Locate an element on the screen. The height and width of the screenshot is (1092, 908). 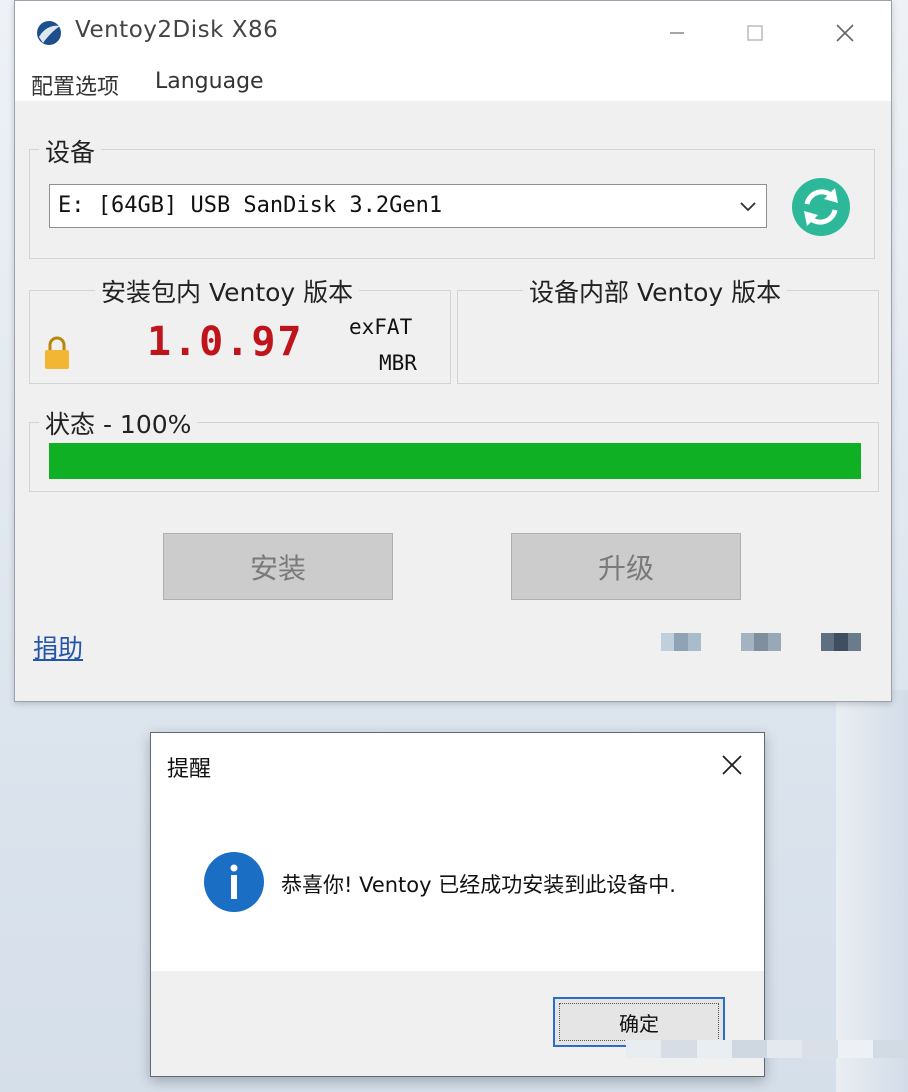
dialog-title: 提醒 is located at coordinates (189, 769).